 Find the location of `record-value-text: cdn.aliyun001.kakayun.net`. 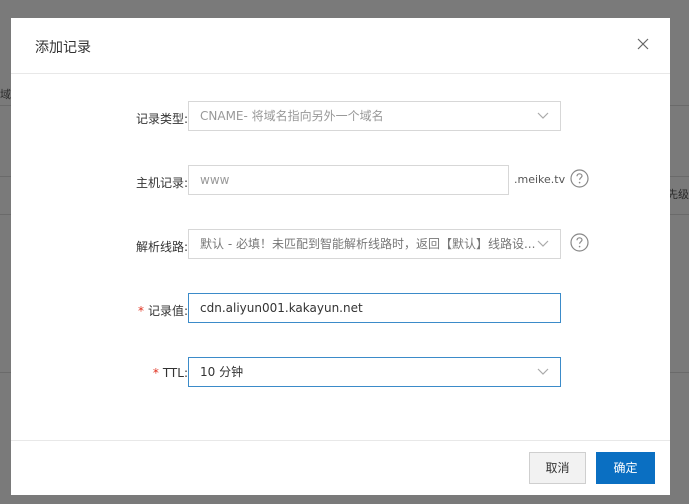

record-value-text: cdn.aliyun001.kakayun.net is located at coordinates (281, 308).